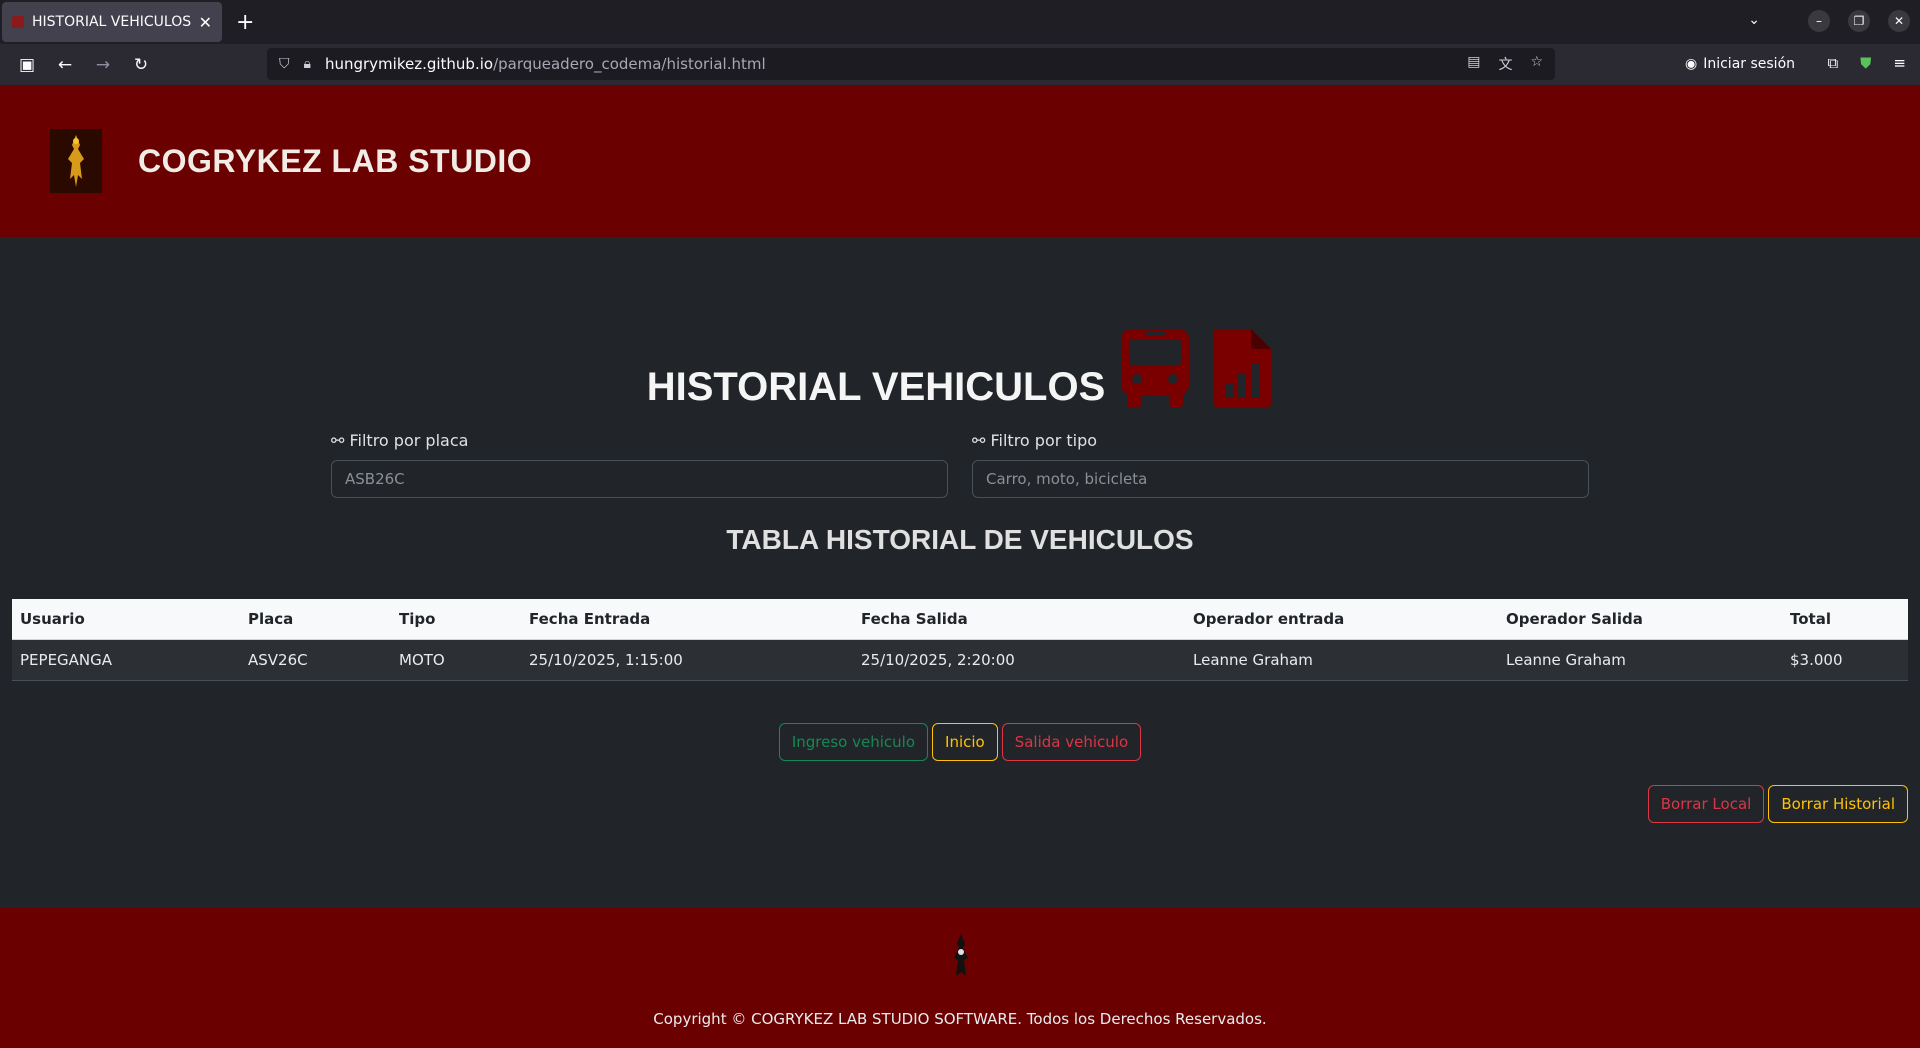 Image resolution: width=1920 pixels, height=1048 pixels. What do you see at coordinates (853, 742) in the screenshot?
I see `ingreso-vehiculo-button: Ingreso vehiculo` at bounding box center [853, 742].